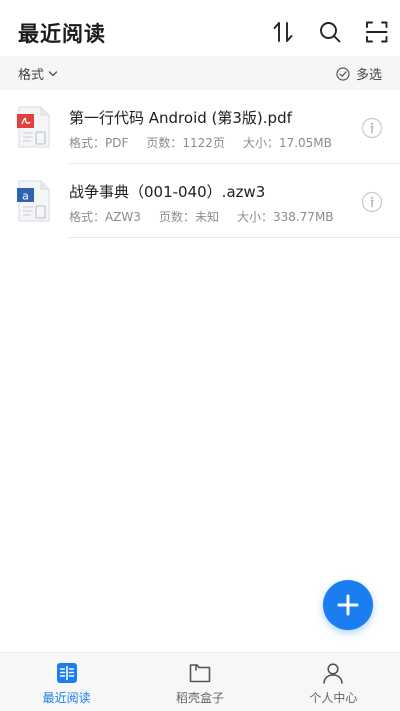 The width and height of the screenshot is (400, 711). Describe the element at coordinates (185, 143) in the screenshot. I see `file-pages: 页数：1122页` at that location.